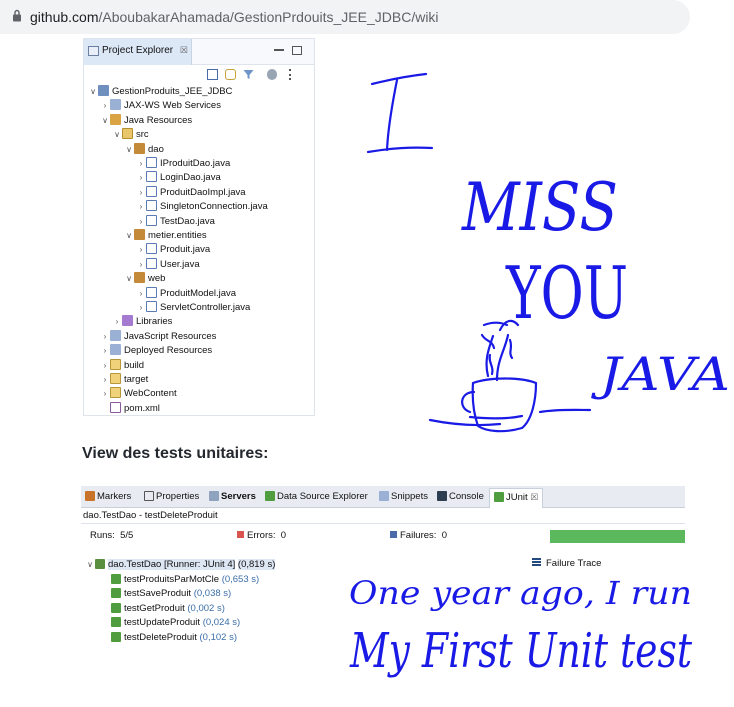 The image size is (734, 707). What do you see at coordinates (660, 374) in the screenshot?
I see `handwriting-java: JAVA` at bounding box center [660, 374].